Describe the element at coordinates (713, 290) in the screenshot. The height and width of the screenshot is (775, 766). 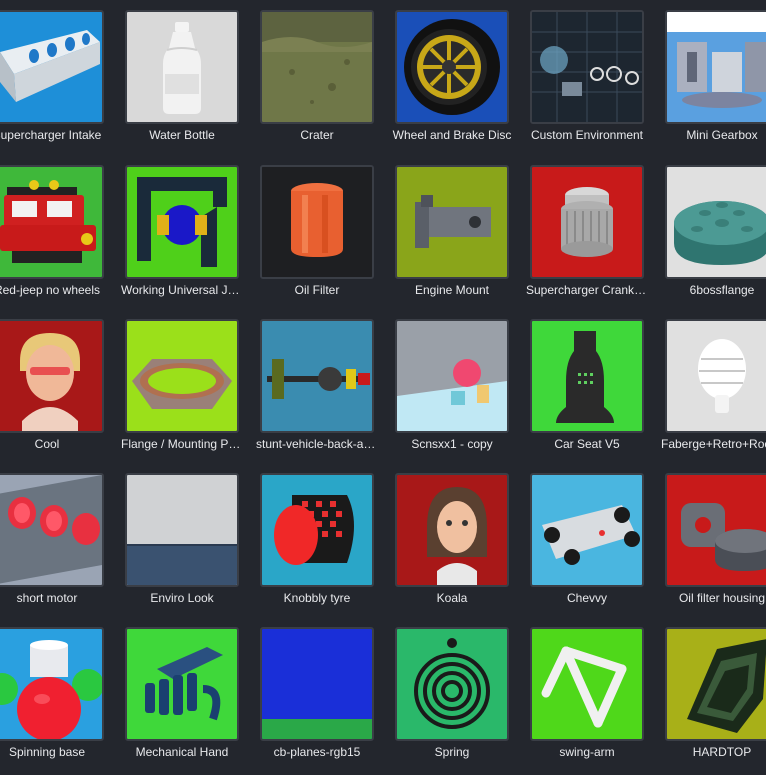
I see `model-title: 6bossflange` at that location.